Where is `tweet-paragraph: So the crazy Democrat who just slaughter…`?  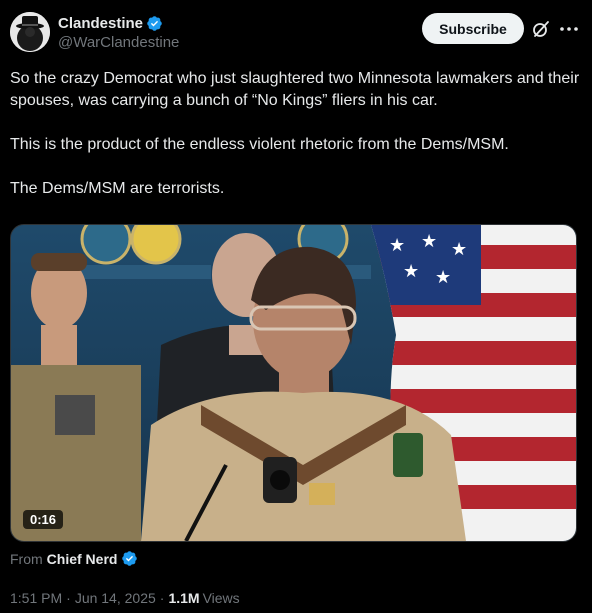
tweet-paragraph: So the crazy Democrat who just slaughter… is located at coordinates (295, 89).